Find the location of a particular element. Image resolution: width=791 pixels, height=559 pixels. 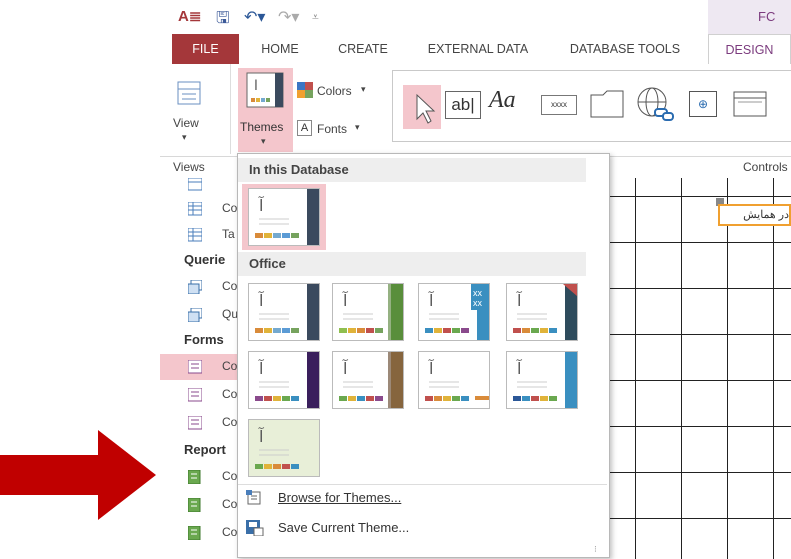

divider is located at coordinates (230, 109).